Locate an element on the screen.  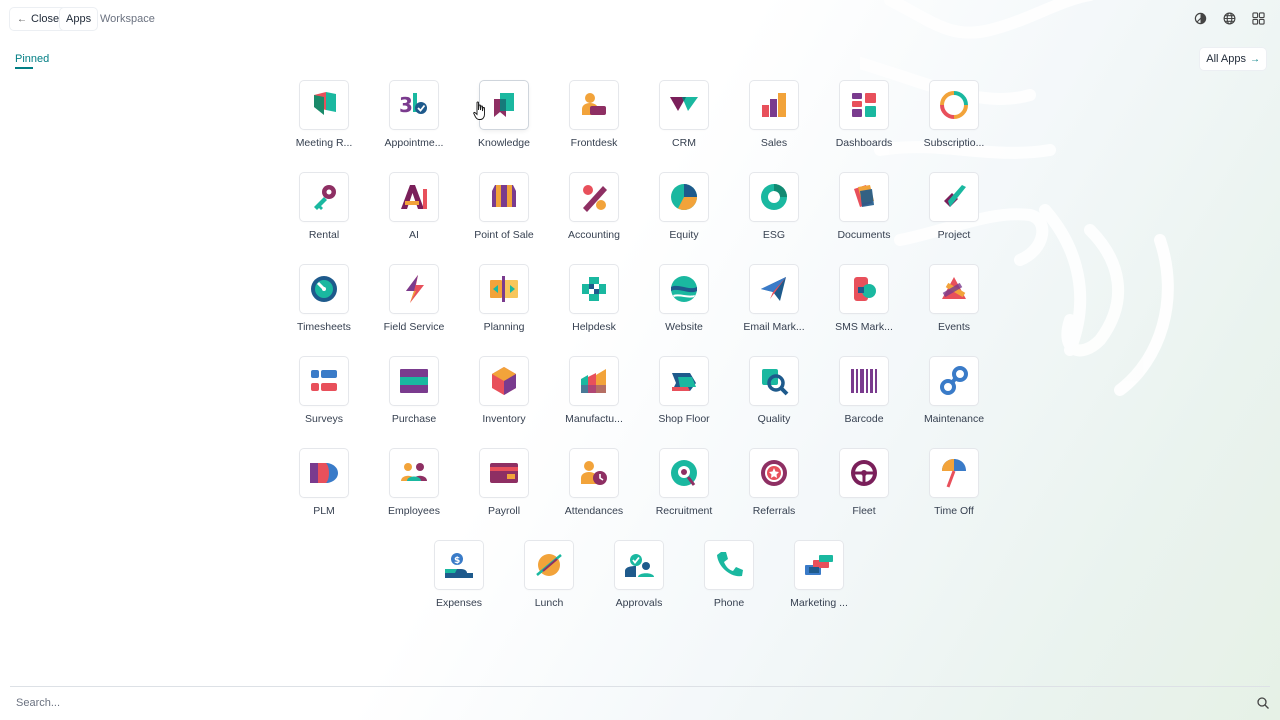
point-of-sale-icon is located at coordinates (504, 196).